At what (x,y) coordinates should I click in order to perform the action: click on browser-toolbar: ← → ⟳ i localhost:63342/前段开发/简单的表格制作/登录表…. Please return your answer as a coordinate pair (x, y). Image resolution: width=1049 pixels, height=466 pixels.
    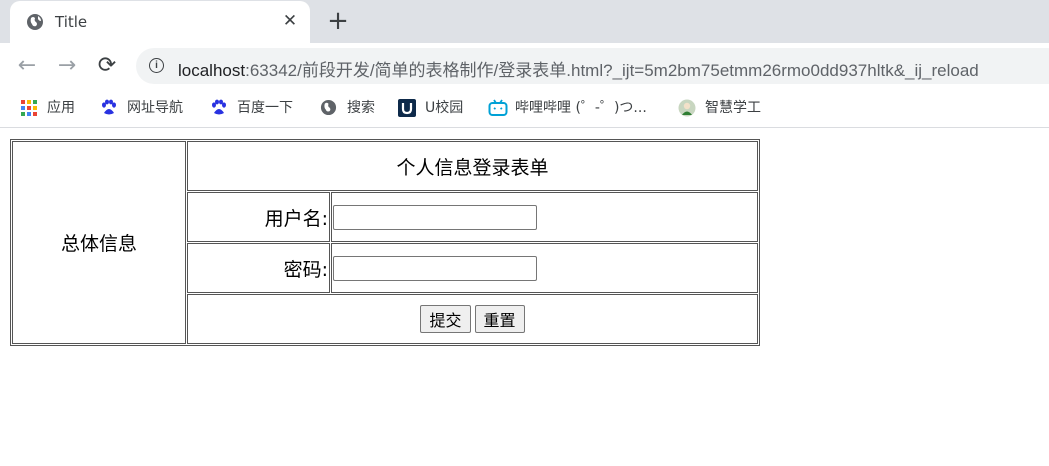
    Looking at the image, I should click on (524, 66).